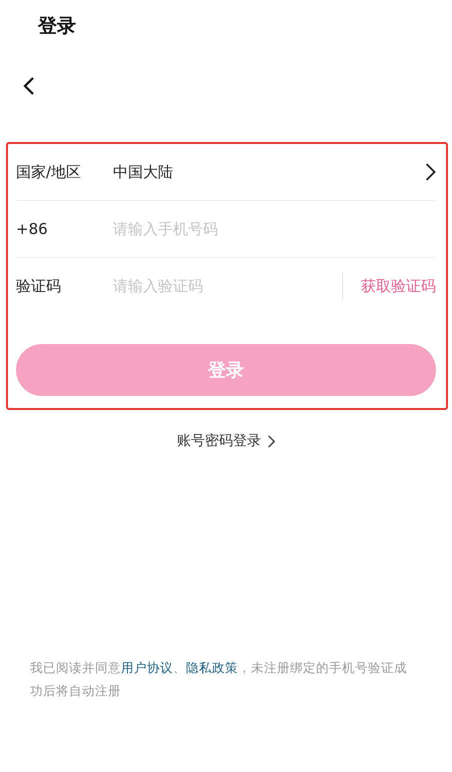 This screenshot has width=452, height=772. Describe the element at coordinates (274, 229) in the screenshot. I see `phone-input: 请输入手机号码` at that location.